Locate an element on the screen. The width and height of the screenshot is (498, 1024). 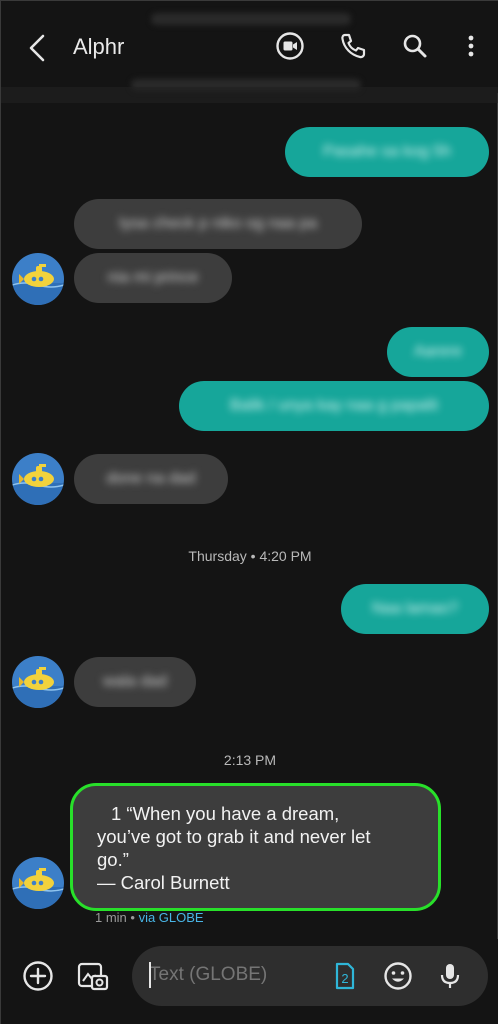
message-text: Balik / unya kay naa g papalit is located at coordinates (334, 405).